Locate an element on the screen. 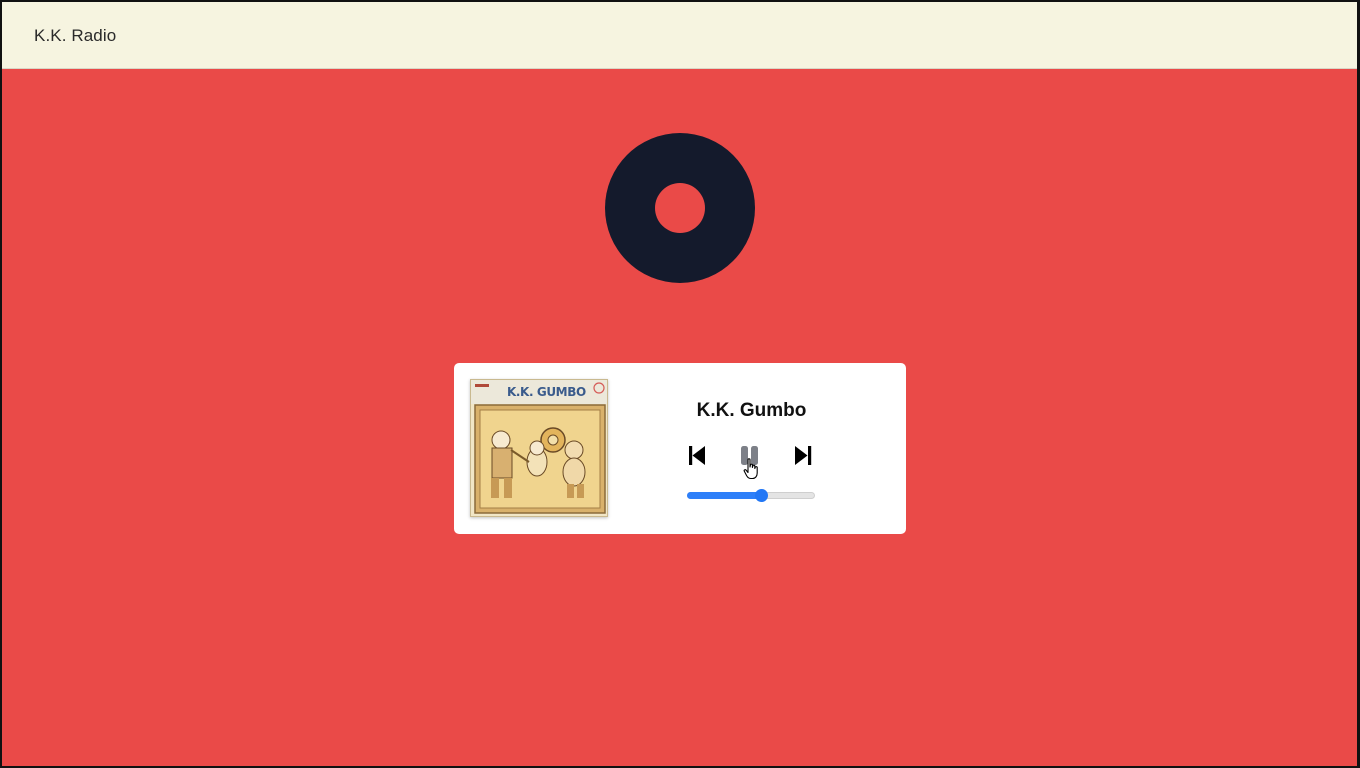 The width and height of the screenshot is (1360, 768). volume-slider is located at coordinates (751, 495).